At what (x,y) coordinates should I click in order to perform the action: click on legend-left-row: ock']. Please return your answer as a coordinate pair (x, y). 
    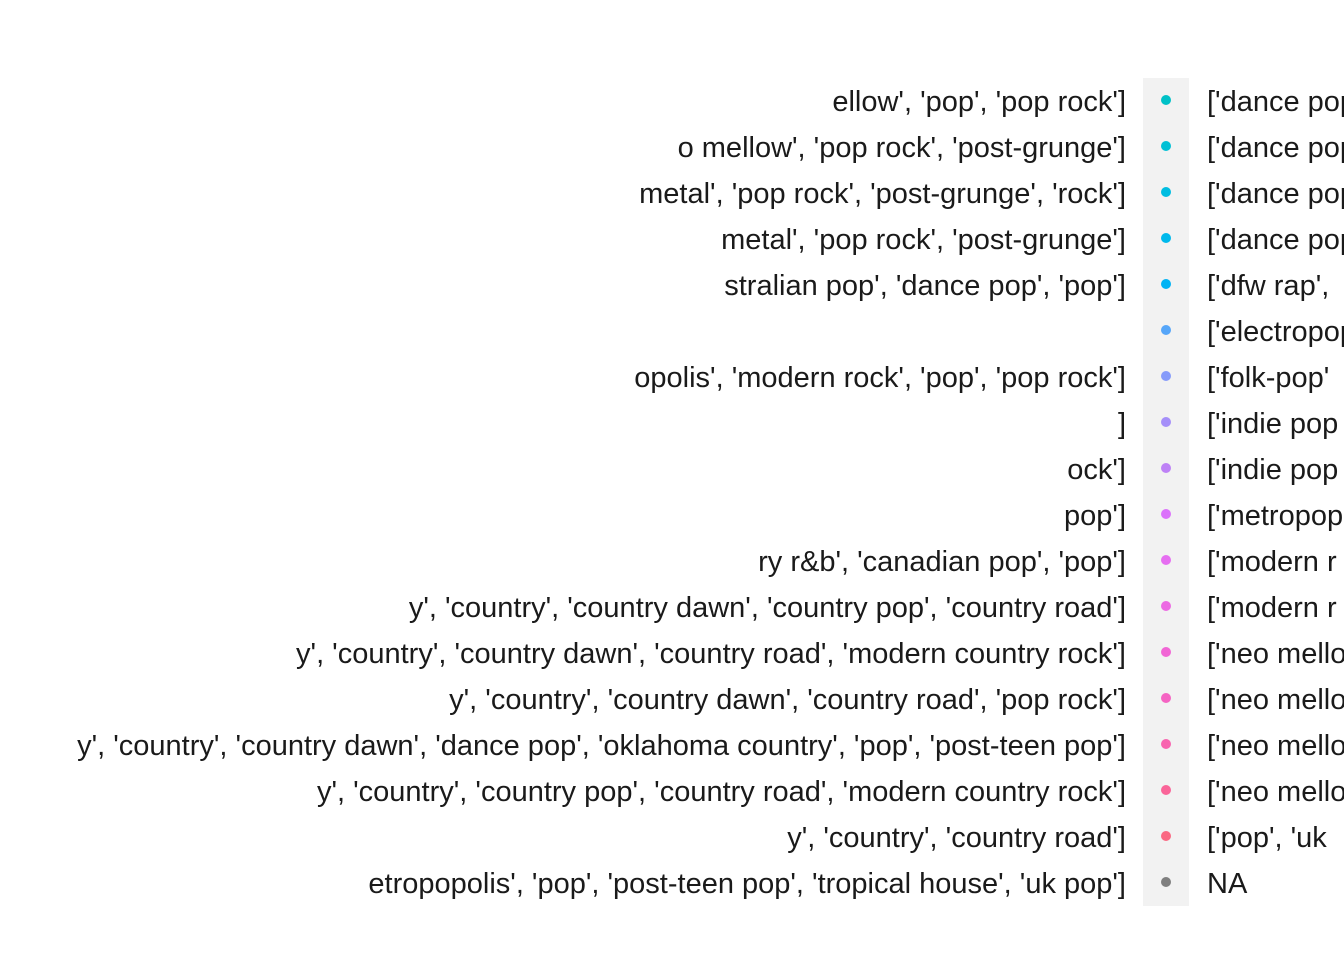
    Looking at the image, I should click on (570, 469).